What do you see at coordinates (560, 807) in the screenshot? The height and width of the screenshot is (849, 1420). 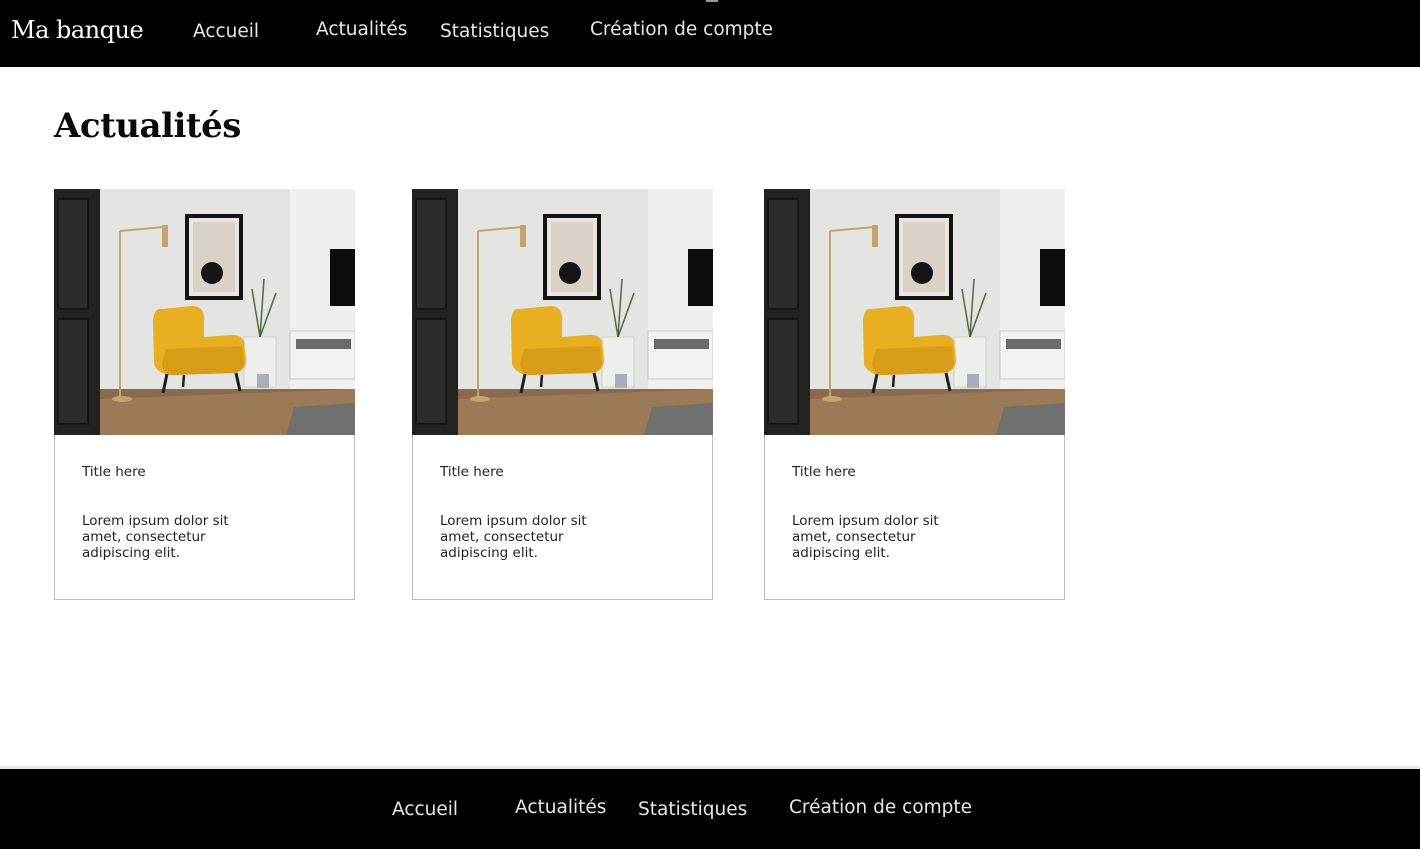 I see `footer-link-actualites: Actualités` at bounding box center [560, 807].